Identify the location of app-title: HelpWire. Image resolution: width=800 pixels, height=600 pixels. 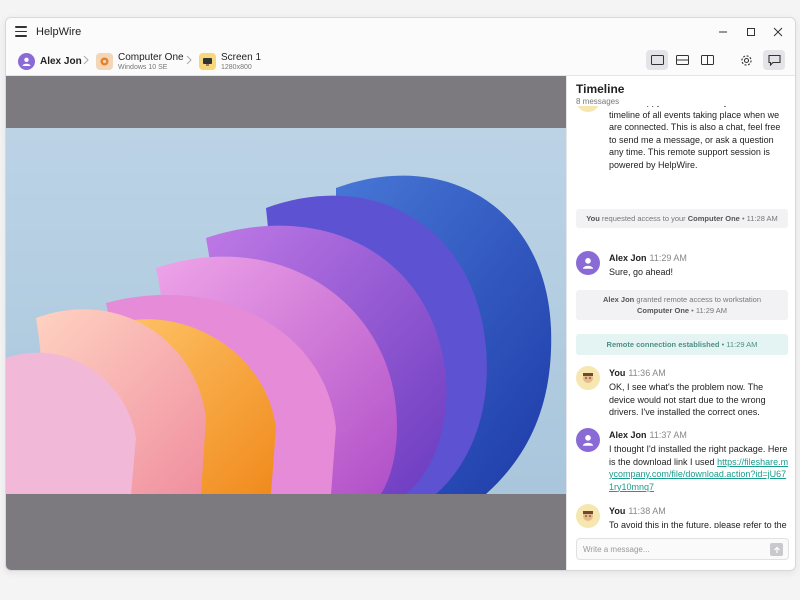
(59, 32).